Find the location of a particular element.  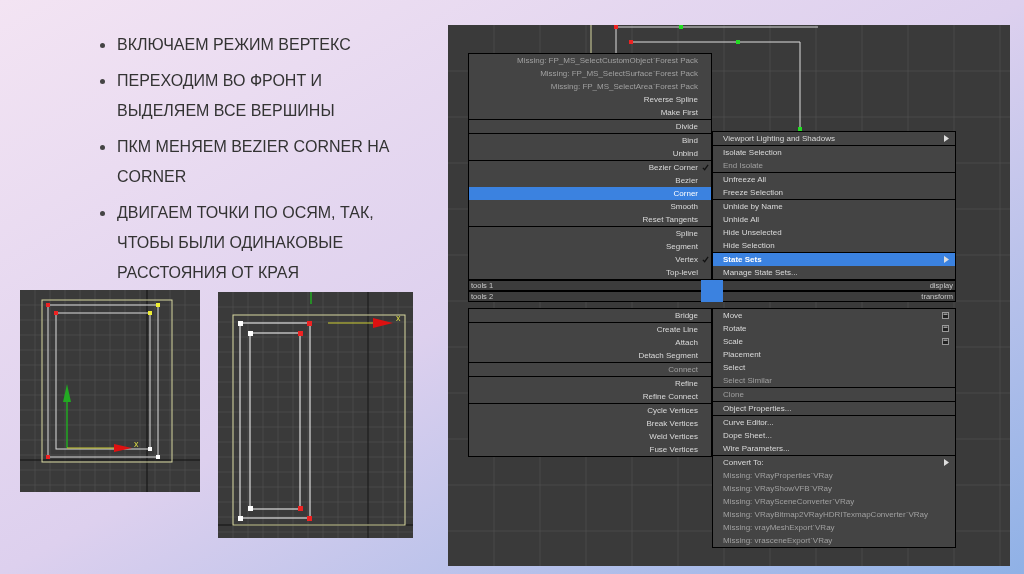

menu-item: Refine Connect is located at coordinates (590, 396).